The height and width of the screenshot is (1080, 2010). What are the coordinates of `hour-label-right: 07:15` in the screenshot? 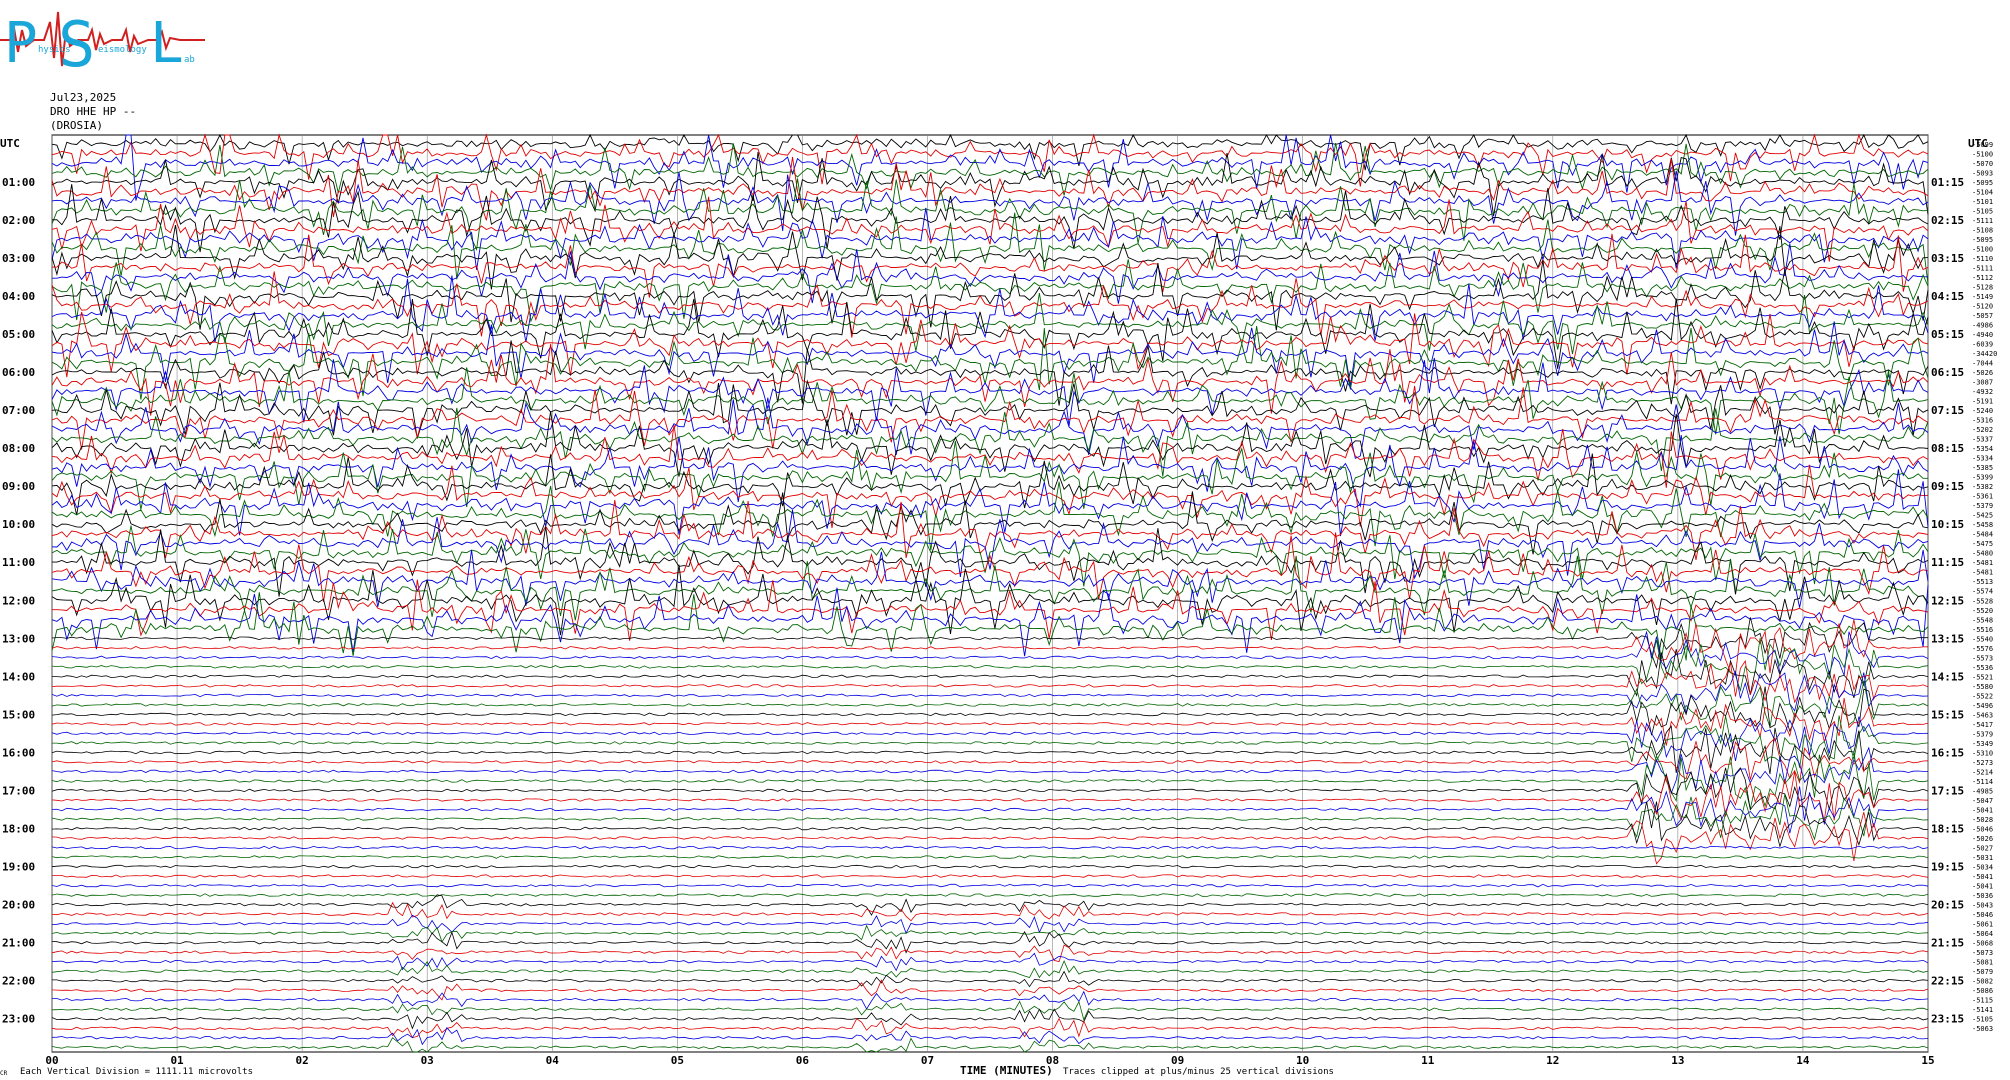 It's located at (1947, 410).